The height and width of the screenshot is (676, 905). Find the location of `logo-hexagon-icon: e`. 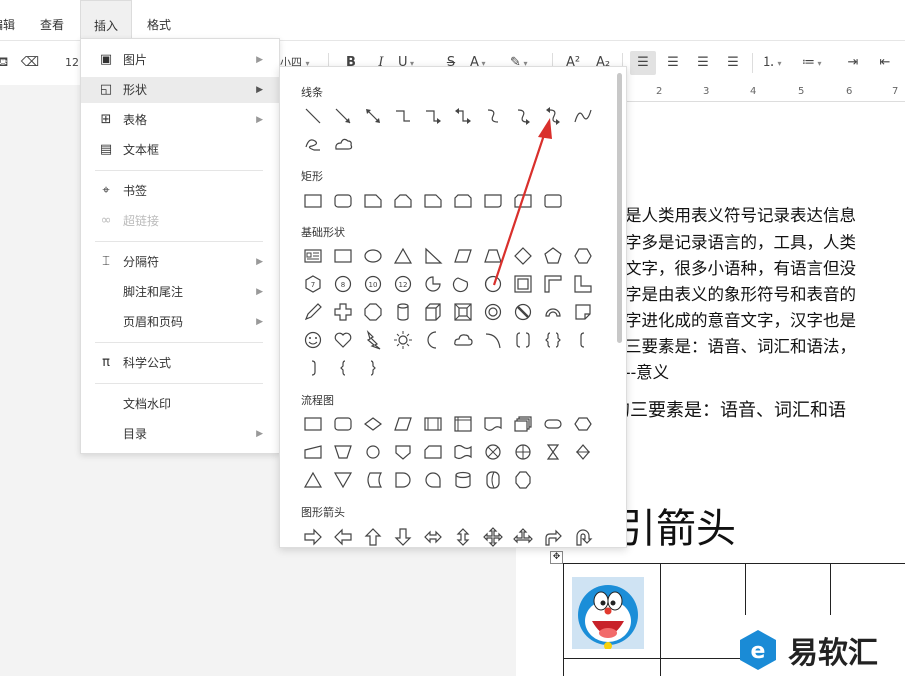

logo-hexagon-icon: e is located at coordinates (758, 650).